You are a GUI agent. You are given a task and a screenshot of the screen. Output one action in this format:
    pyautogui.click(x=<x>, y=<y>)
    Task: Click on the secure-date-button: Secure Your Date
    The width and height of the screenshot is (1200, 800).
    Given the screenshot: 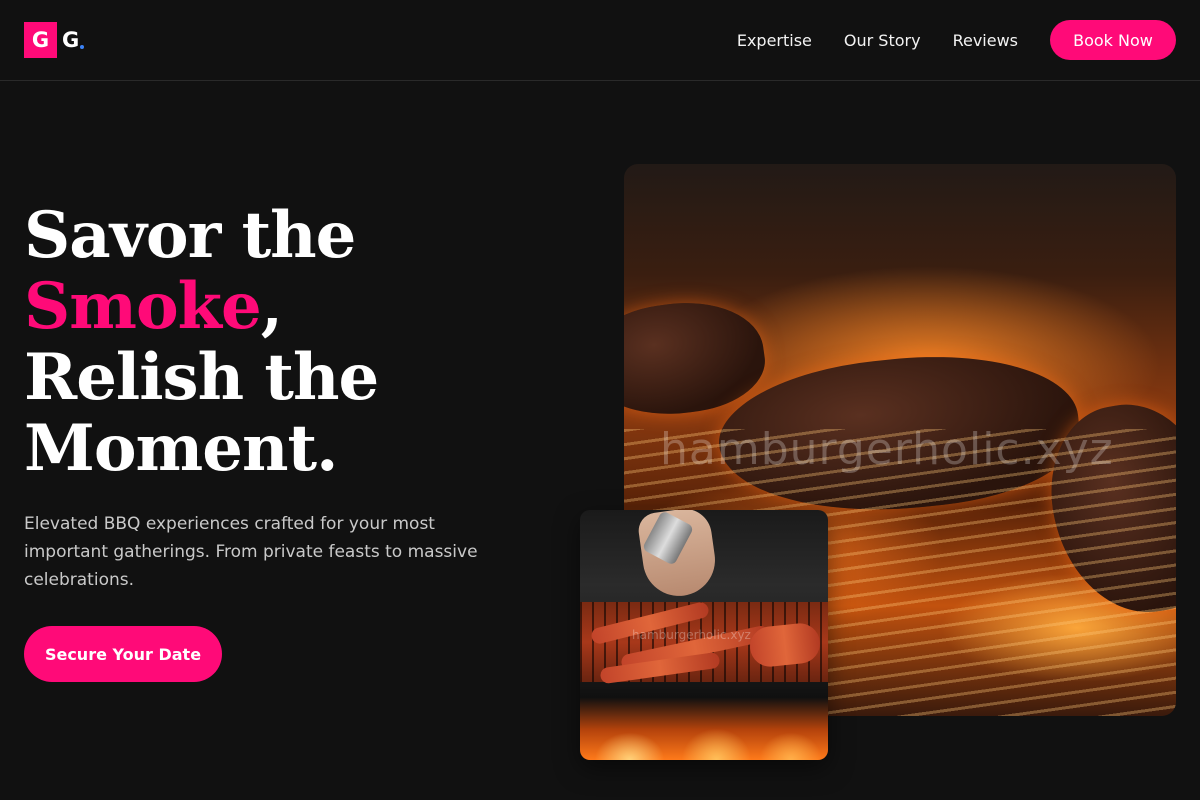 What is the action you would take?
    pyautogui.click(x=123, y=654)
    